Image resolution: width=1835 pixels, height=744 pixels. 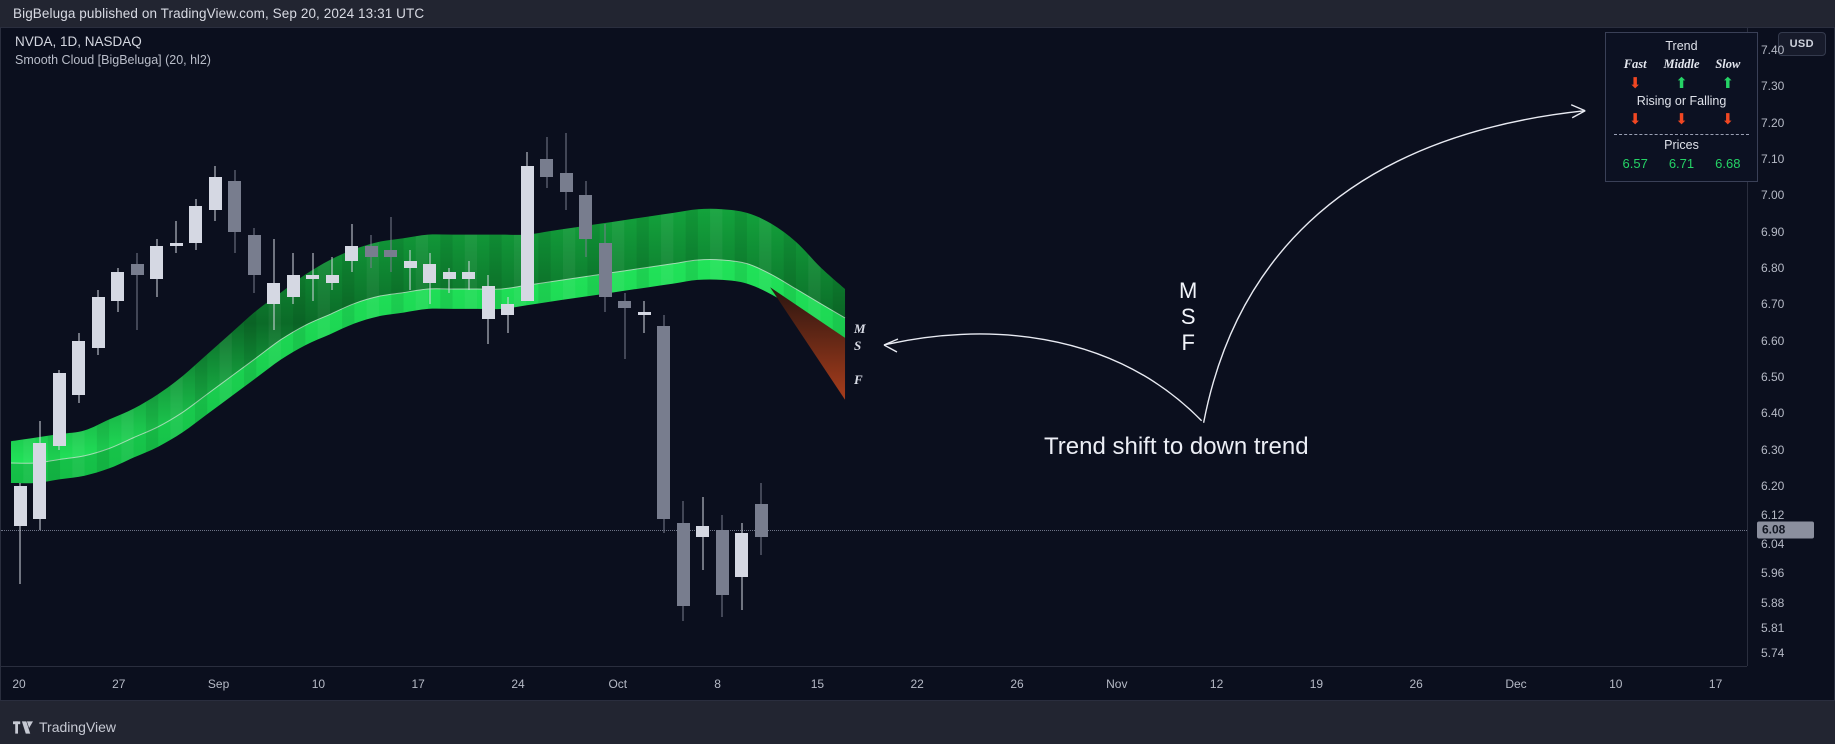 I want to click on arrow-up-icon: ⬆, so click(x=1681, y=83).